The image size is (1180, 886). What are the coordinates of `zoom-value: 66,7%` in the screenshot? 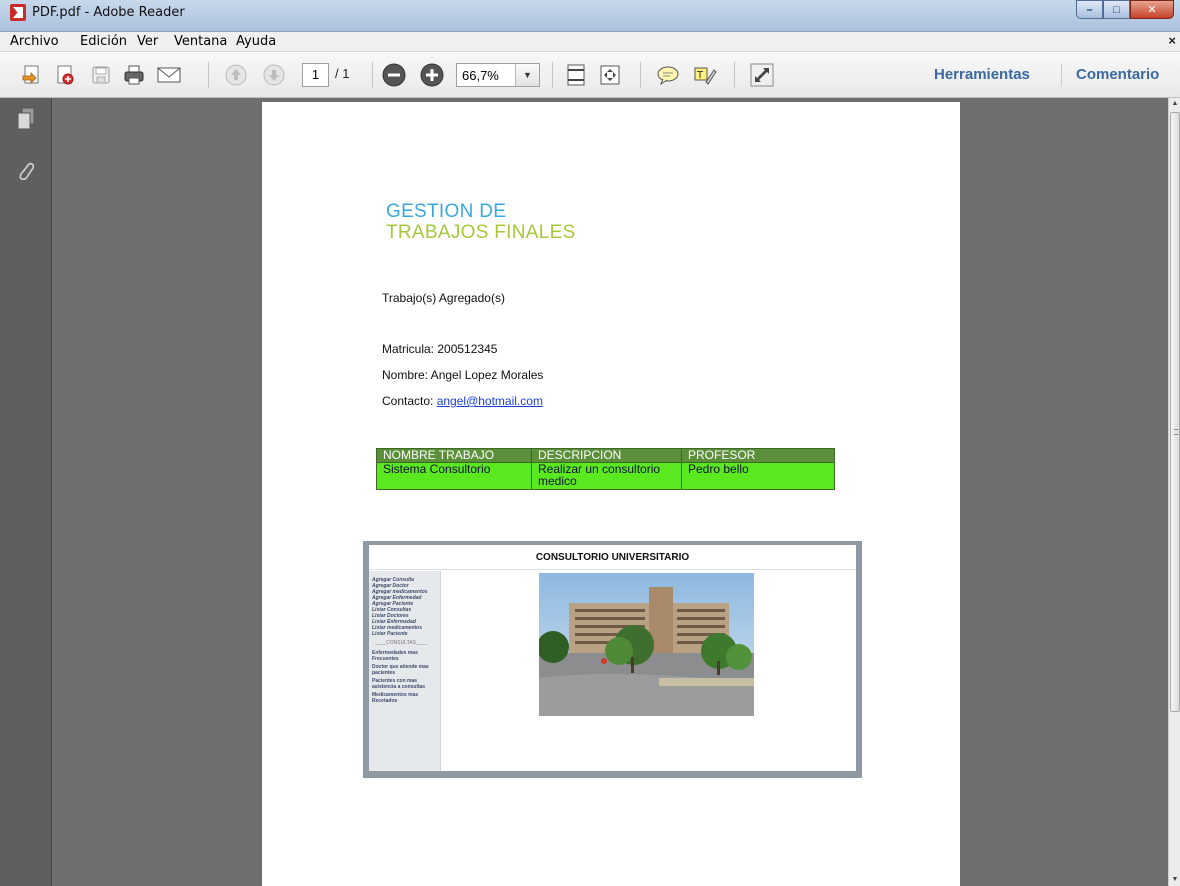 It's located at (480, 75).